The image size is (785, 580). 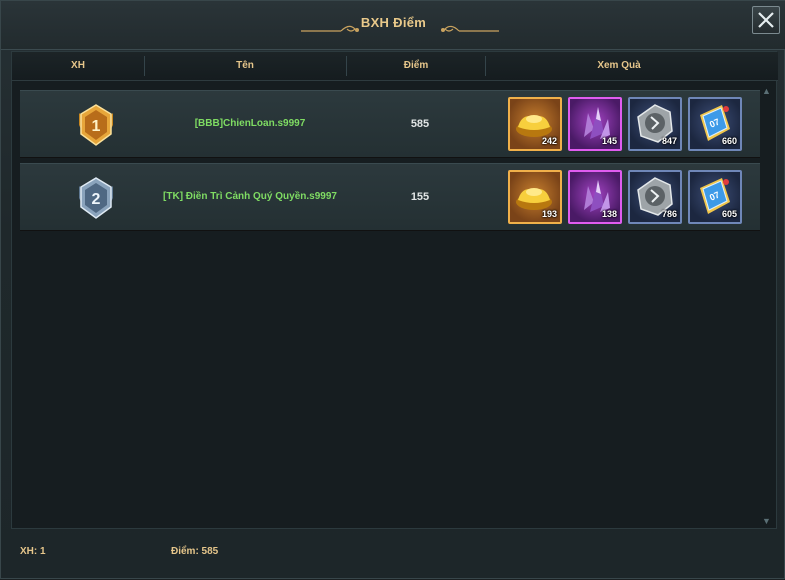 I want to click on my-score: Điểm: 585, so click(x=195, y=551).